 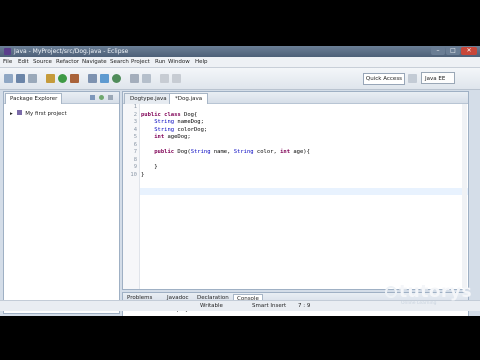 I want to click on run-icon, so click(x=62, y=78).